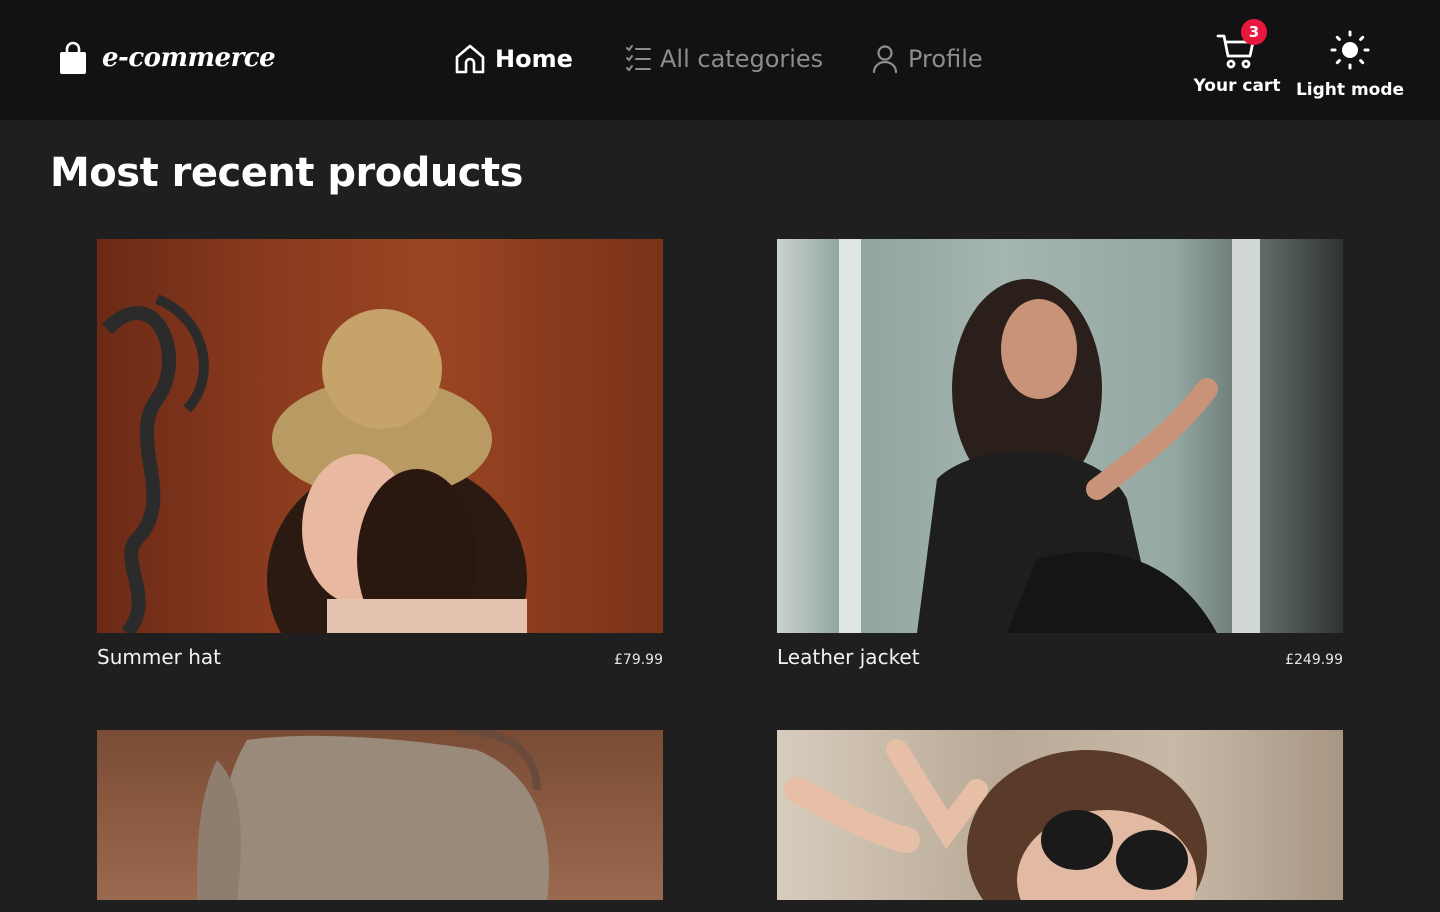  What do you see at coordinates (1254, 32) in the screenshot?
I see `cart-count-badge: 3` at bounding box center [1254, 32].